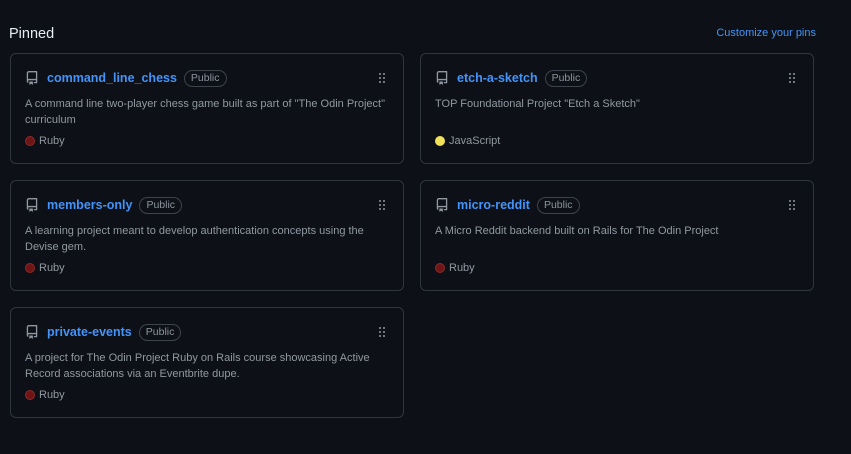 This screenshot has height=454, width=851. I want to click on repo-name-link: micro-reddit, so click(493, 205).